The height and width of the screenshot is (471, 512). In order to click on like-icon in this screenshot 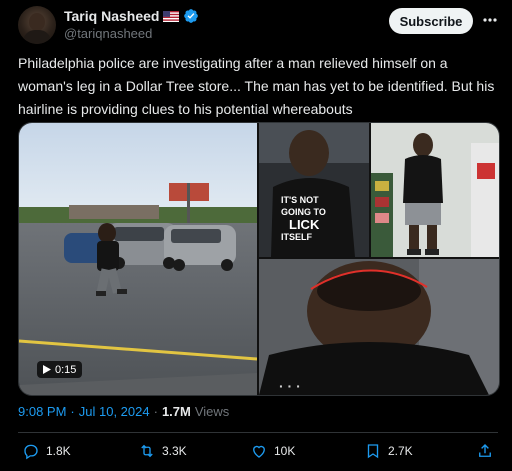, I will do `click(259, 451)`.